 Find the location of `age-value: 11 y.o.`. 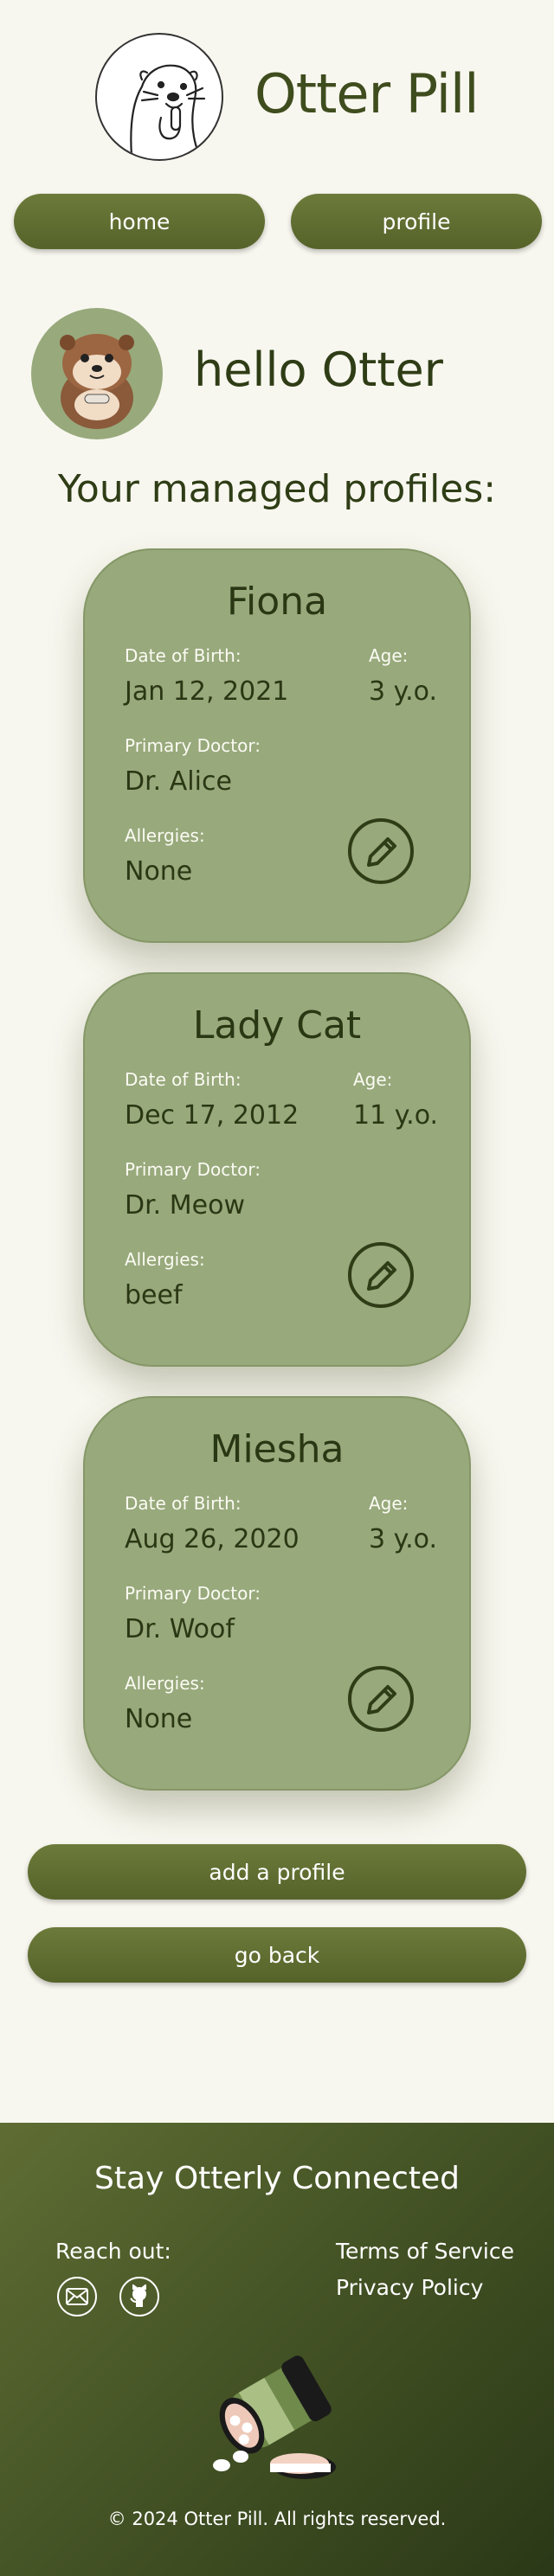

age-value: 11 y.o. is located at coordinates (396, 1115).